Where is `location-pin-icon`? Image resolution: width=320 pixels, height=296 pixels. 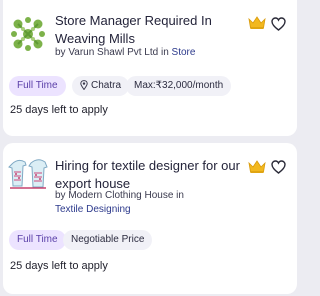
location-pin-icon is located at coordinates (84, 88).